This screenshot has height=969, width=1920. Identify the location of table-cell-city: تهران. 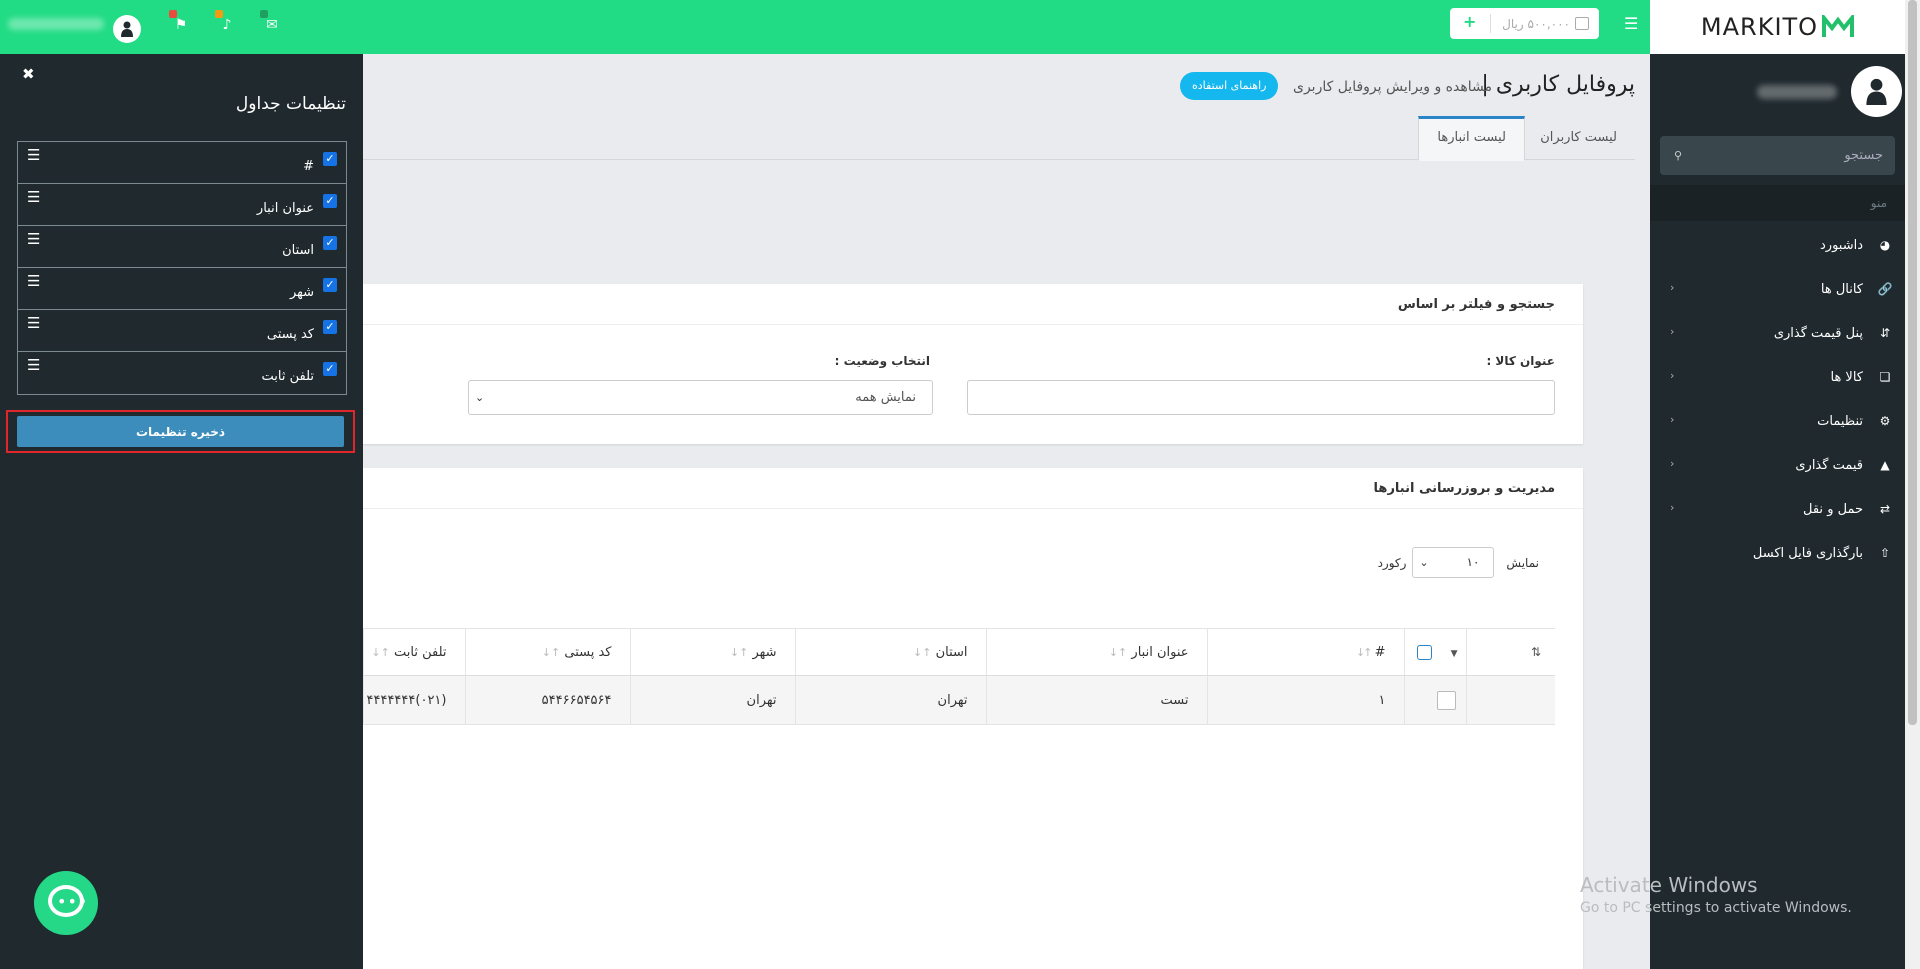
(712, 700).